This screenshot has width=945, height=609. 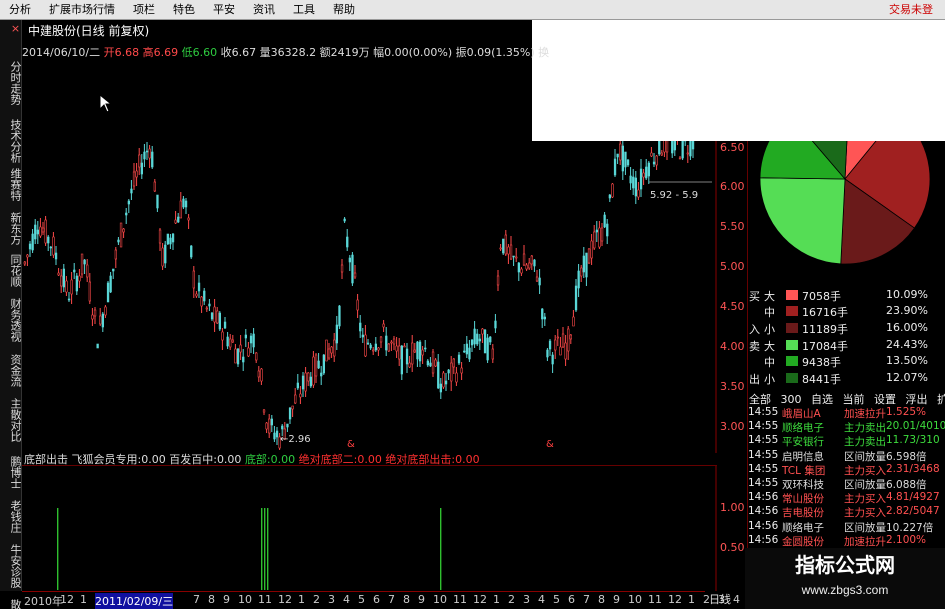 What do you see at coordinates (316, 599) in the screenshot?
I see `date-tick: 2` at bounding box center [316, 599].